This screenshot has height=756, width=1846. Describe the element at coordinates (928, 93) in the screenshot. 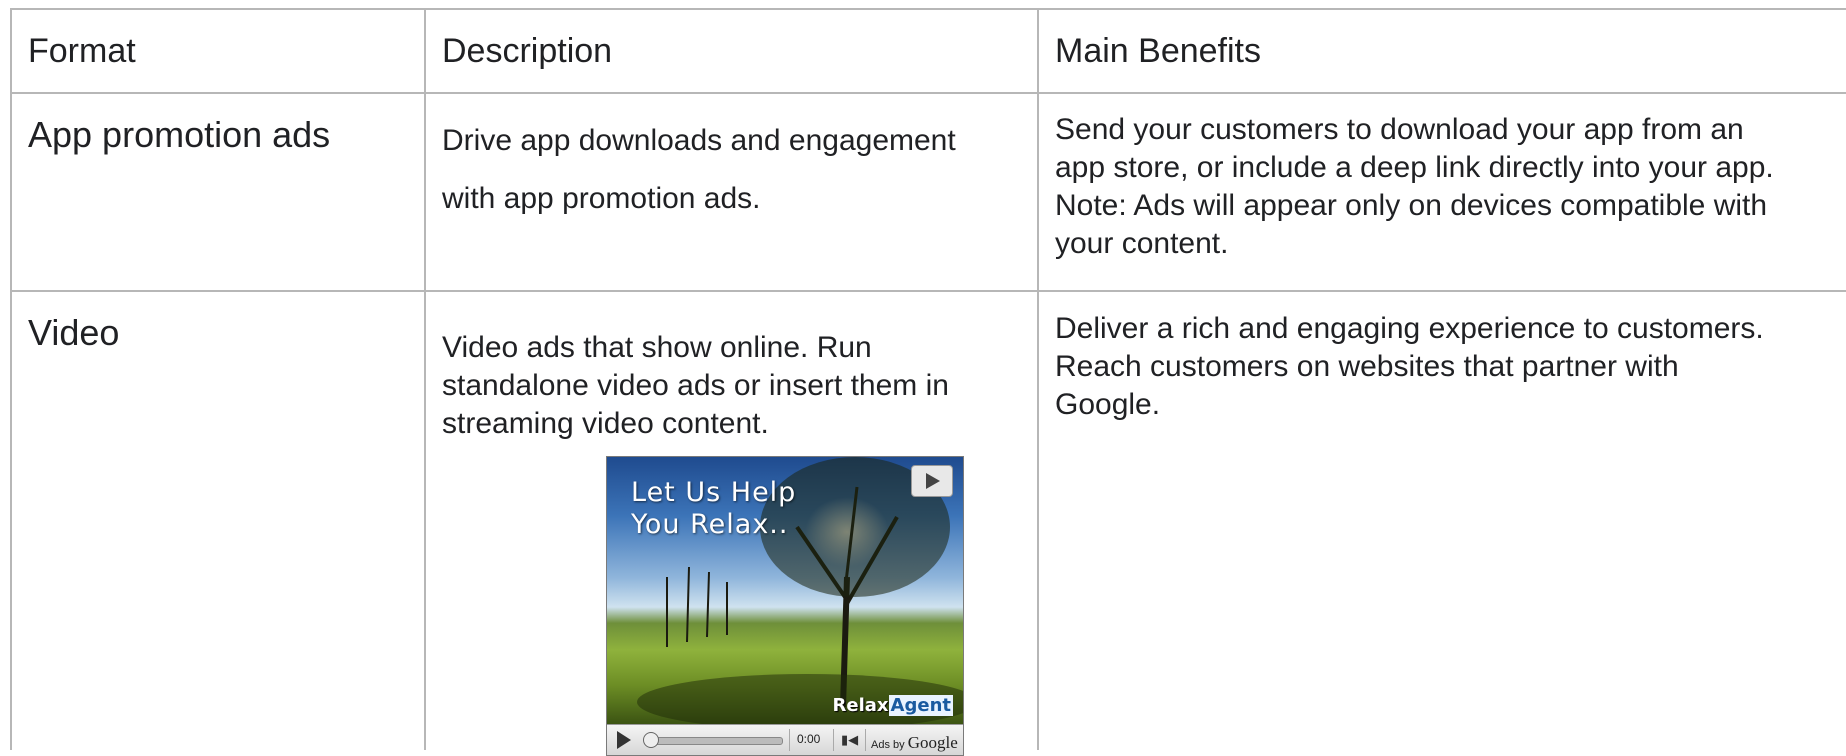

I see `header-row-divider` at that location.